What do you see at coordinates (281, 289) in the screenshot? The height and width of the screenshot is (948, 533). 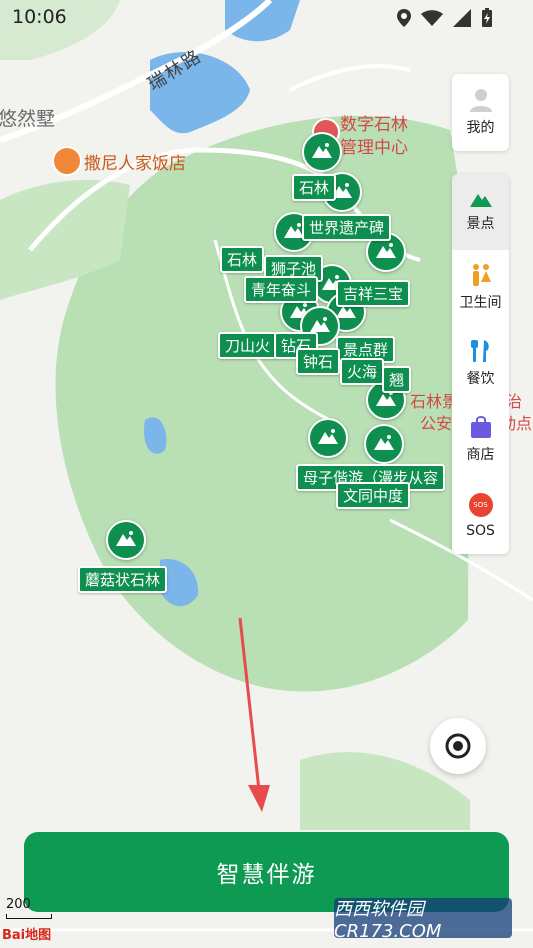 I see `poi-label: 青年奋斗` at bounding box center [281, 289].